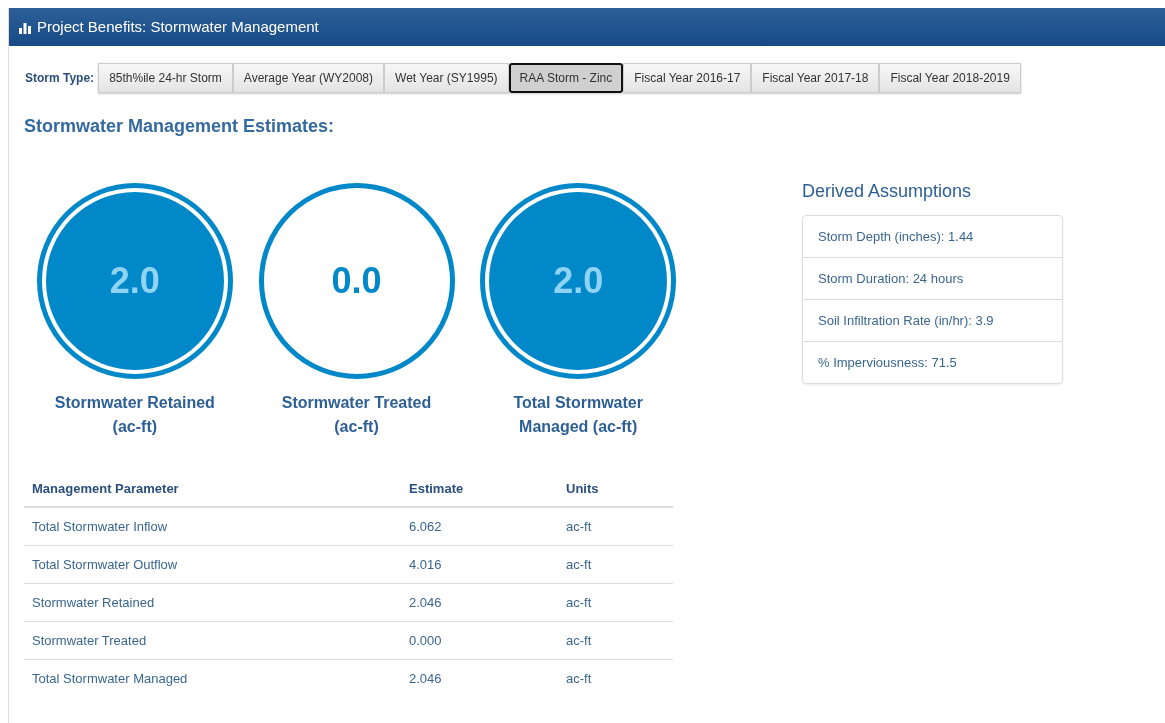  I want to click on column-header: Estimate, so click(436, 488).